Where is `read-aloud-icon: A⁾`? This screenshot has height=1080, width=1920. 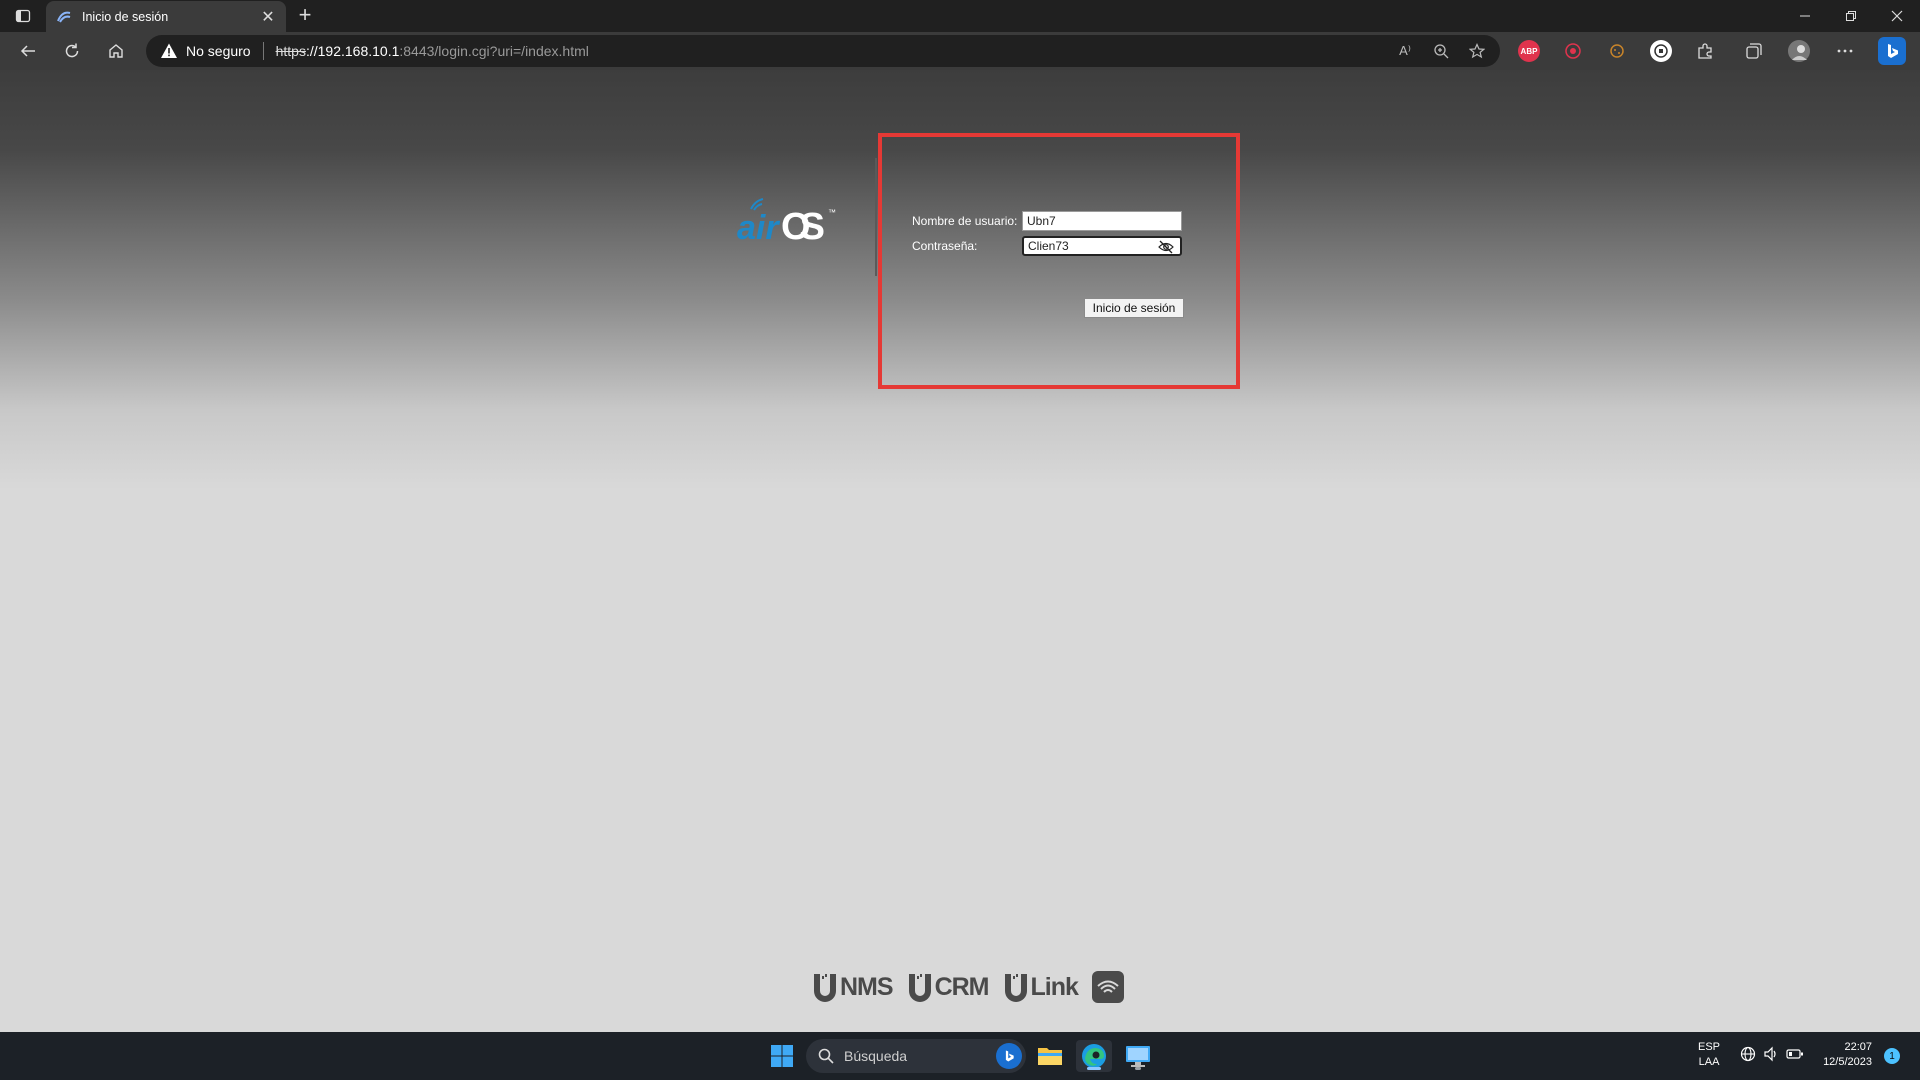
read-aloud-icon: A⁾ is located at coordinates (1405, 51).